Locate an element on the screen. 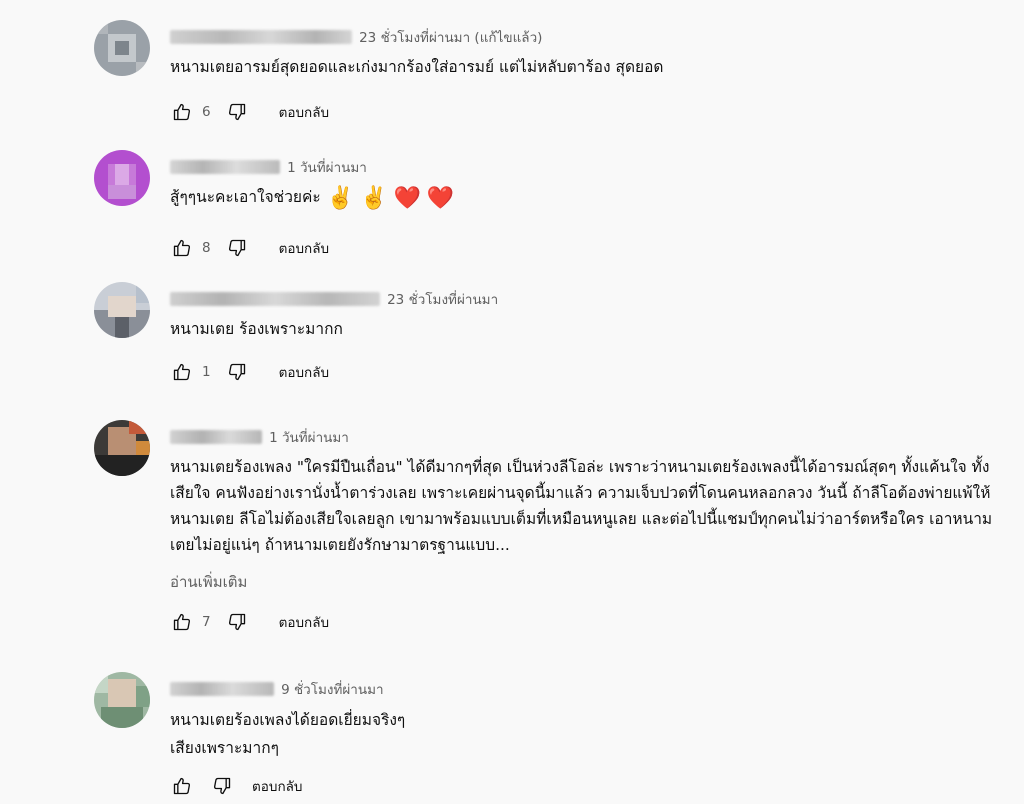 This screenshot has height=804, width=1024. like-count: 6 is located at coordinates (206, 112).